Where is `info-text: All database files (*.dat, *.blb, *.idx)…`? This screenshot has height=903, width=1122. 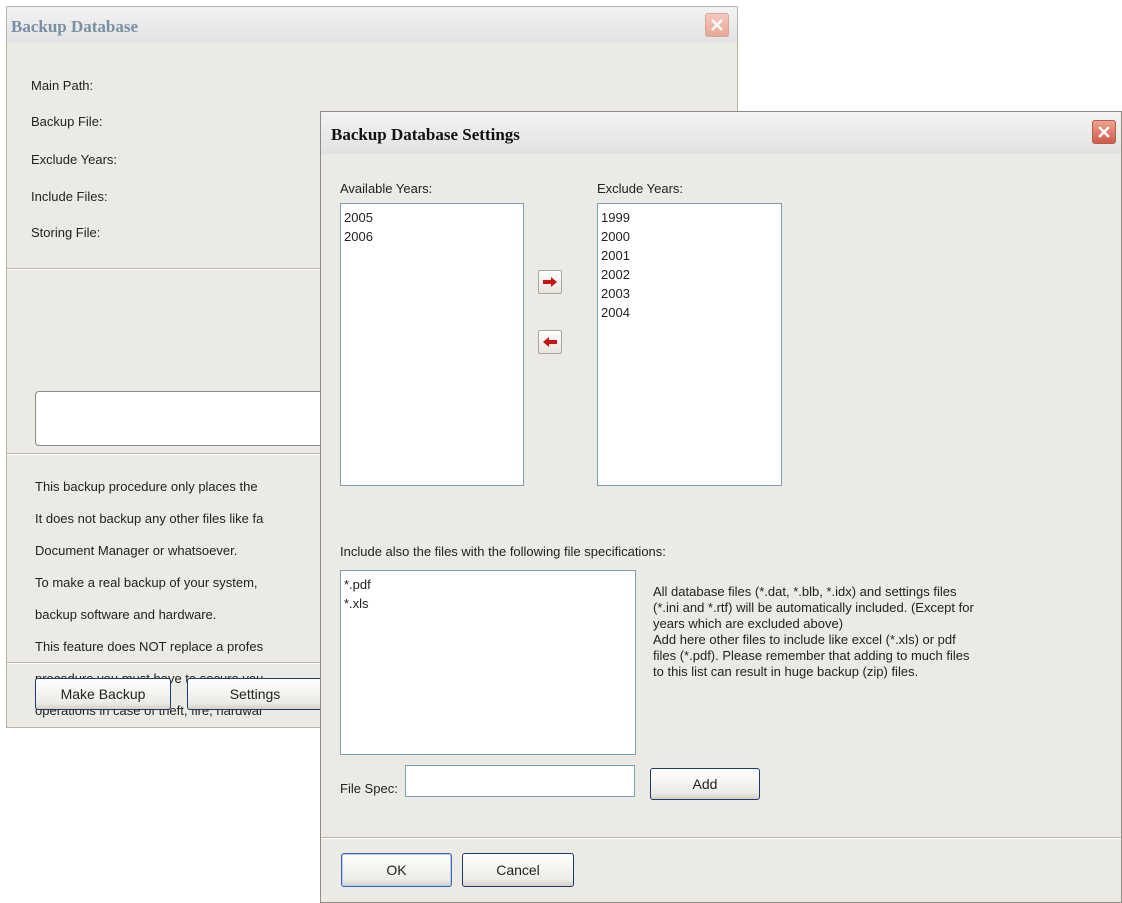
info-text: All database files (*.dat, *.blb, *.idx)… is located at coordinates (813, 631).